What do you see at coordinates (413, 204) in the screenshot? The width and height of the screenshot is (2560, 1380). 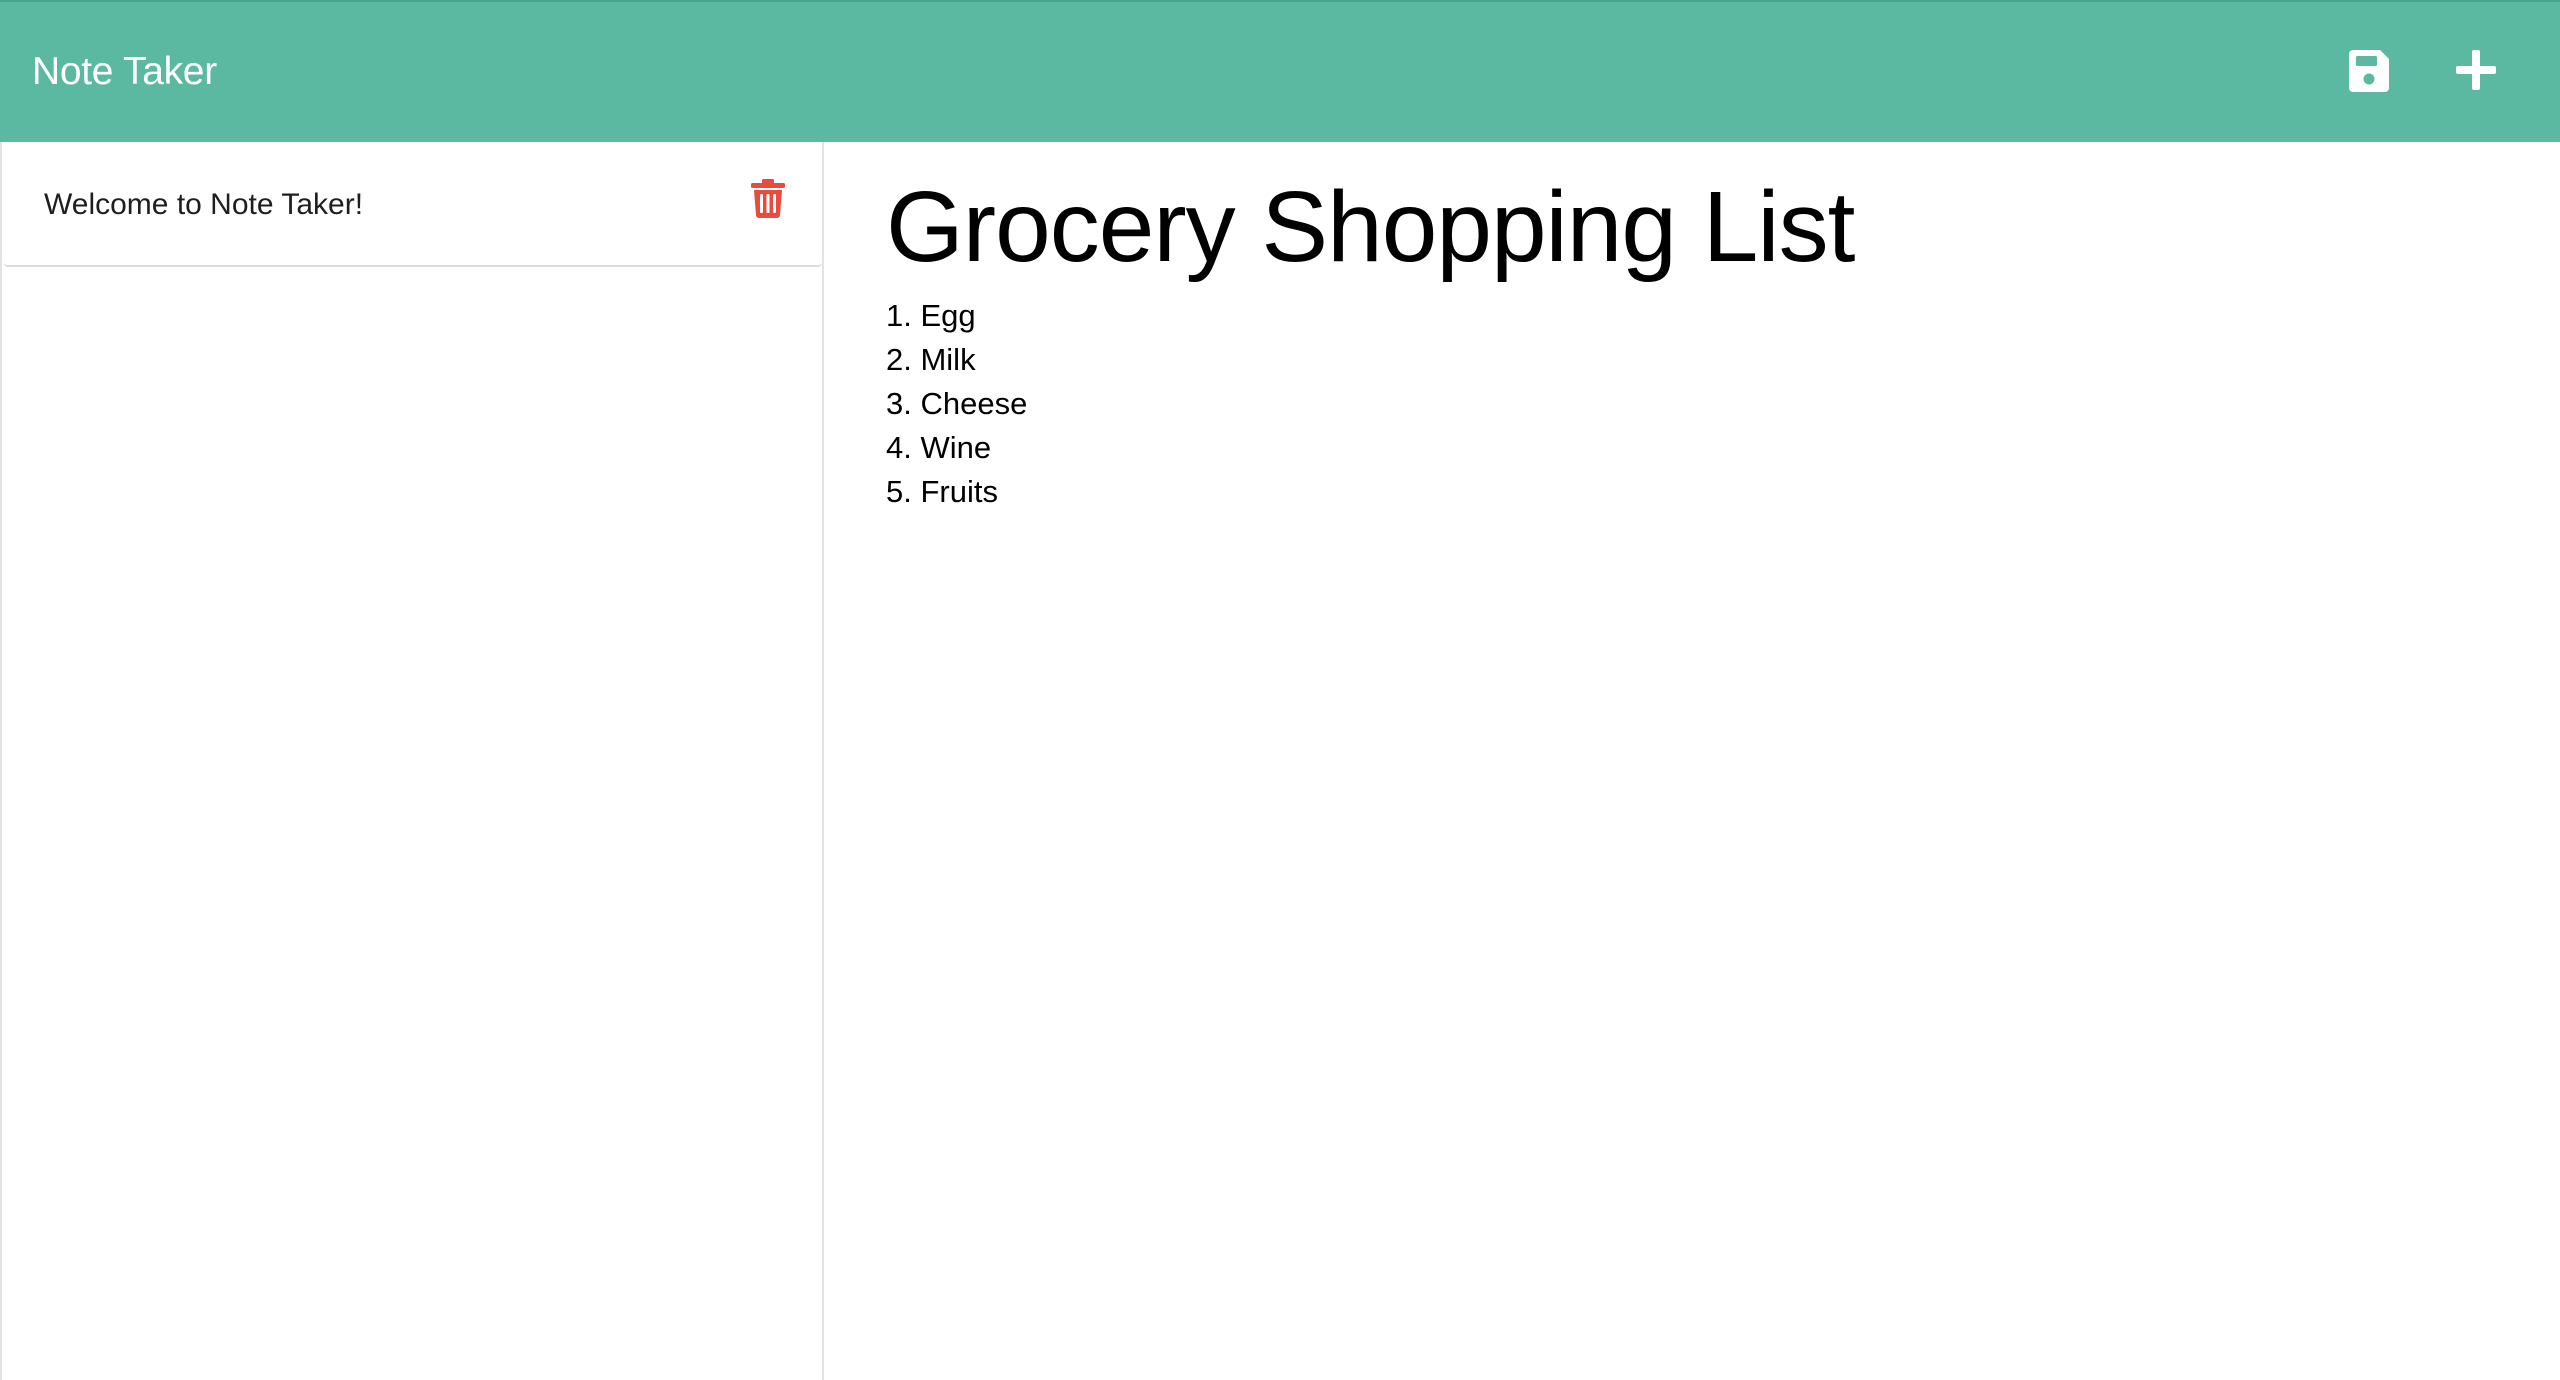 I see `note-list-item: Welcome to Note Taker!` at bounding box center [413, 204].